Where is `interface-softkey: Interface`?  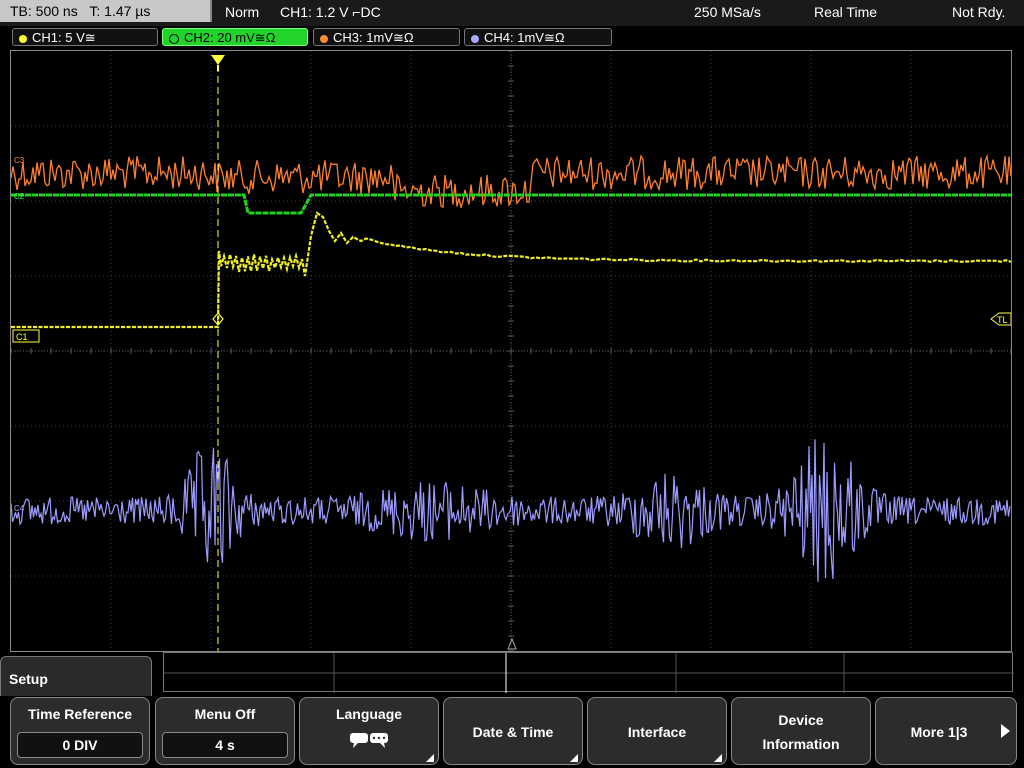 interface-softkey: Interface is located at coordinates (657, 731).